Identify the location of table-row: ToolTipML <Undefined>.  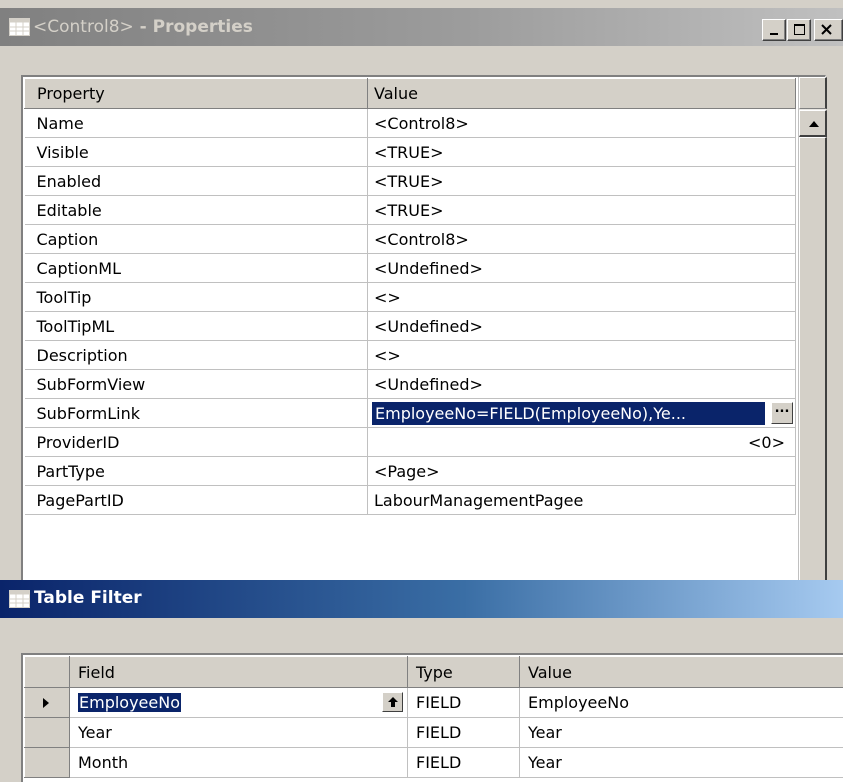
(410, 326).